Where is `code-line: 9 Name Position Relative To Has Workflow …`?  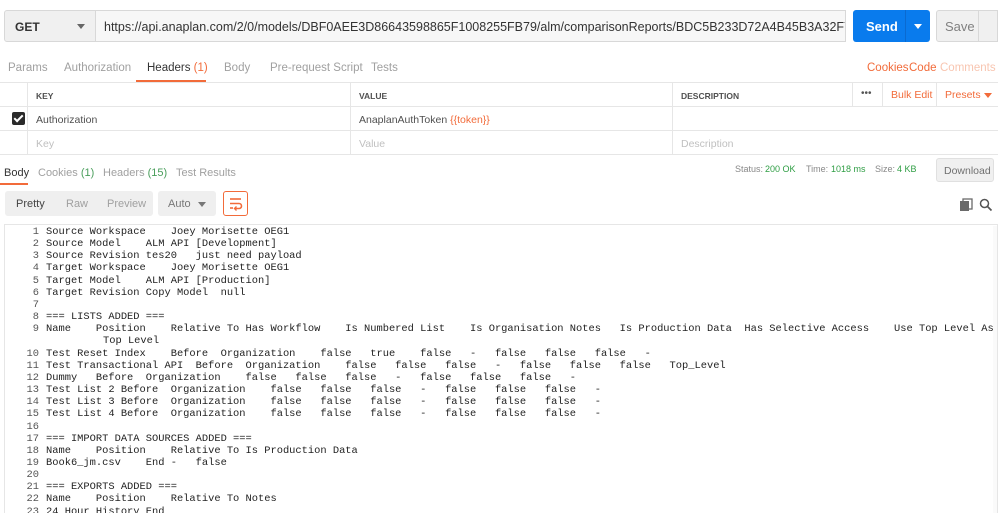 code-line: 9 Name Position Relative To Has Workflow … is located at coordinates (500, 329).